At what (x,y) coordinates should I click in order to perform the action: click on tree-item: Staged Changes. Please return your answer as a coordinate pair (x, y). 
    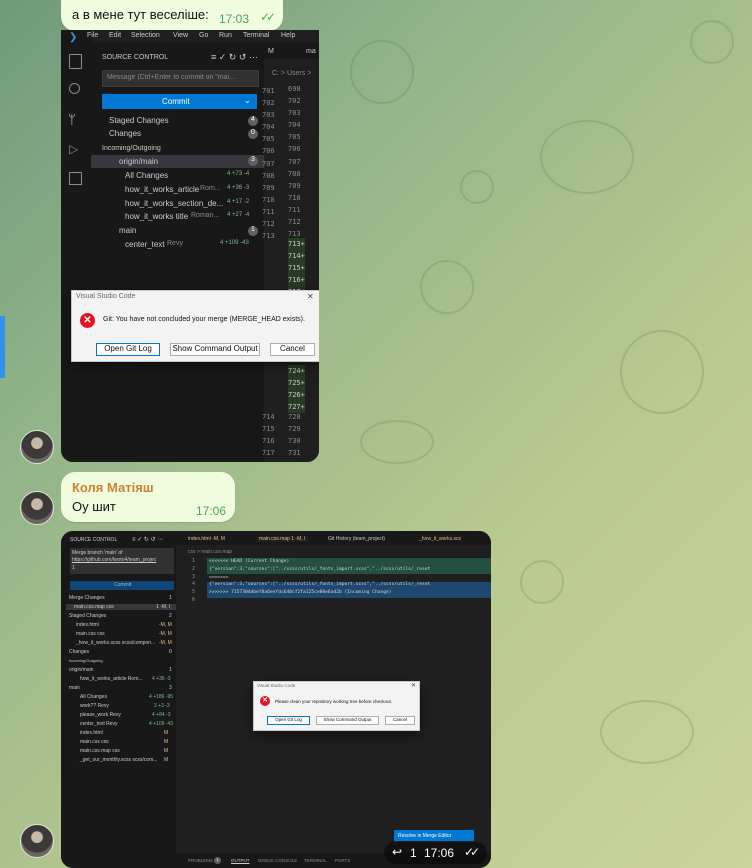
    Looking at the image, I should click on (87, 616).